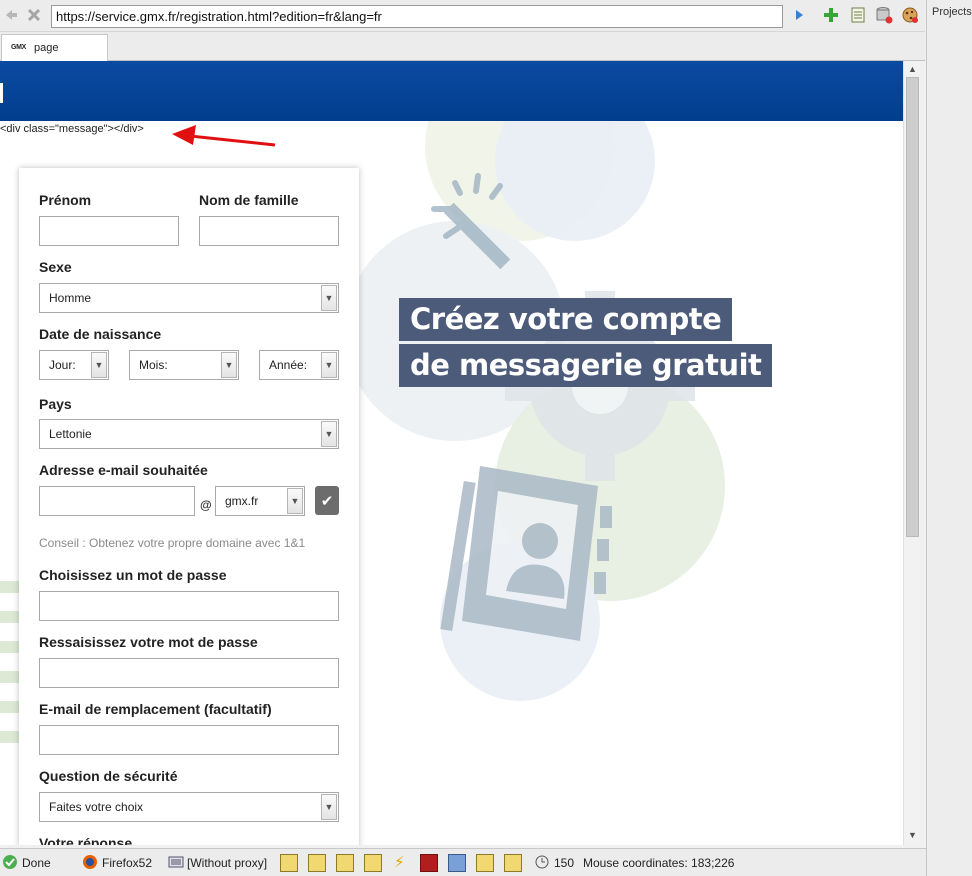  I want to click on left-edge-decoration, so click(10, 662).